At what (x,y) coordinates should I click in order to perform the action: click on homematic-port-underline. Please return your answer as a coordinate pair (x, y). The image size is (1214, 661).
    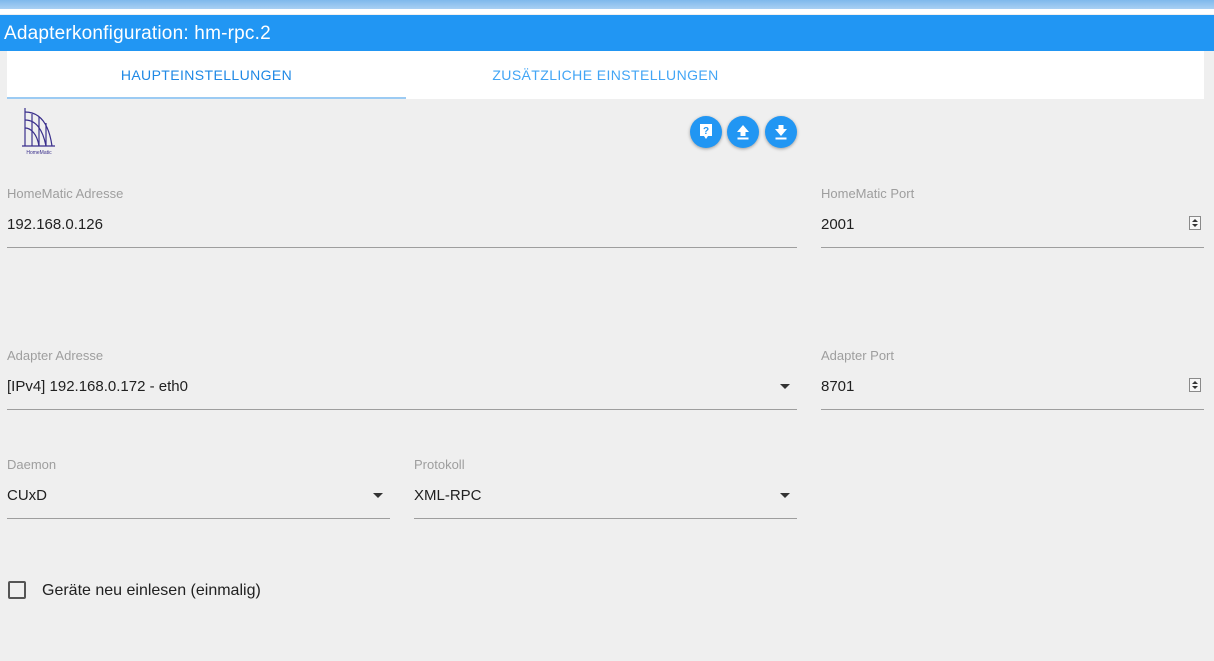
    Looking at the image, I should click on (1012, 247).